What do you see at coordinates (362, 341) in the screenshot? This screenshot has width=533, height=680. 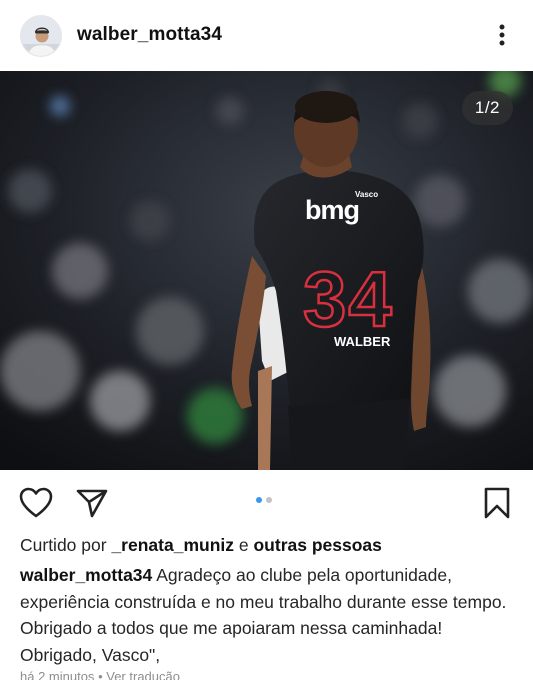 I see `jersey-name: WALBER` at bounding box center [362, 341].